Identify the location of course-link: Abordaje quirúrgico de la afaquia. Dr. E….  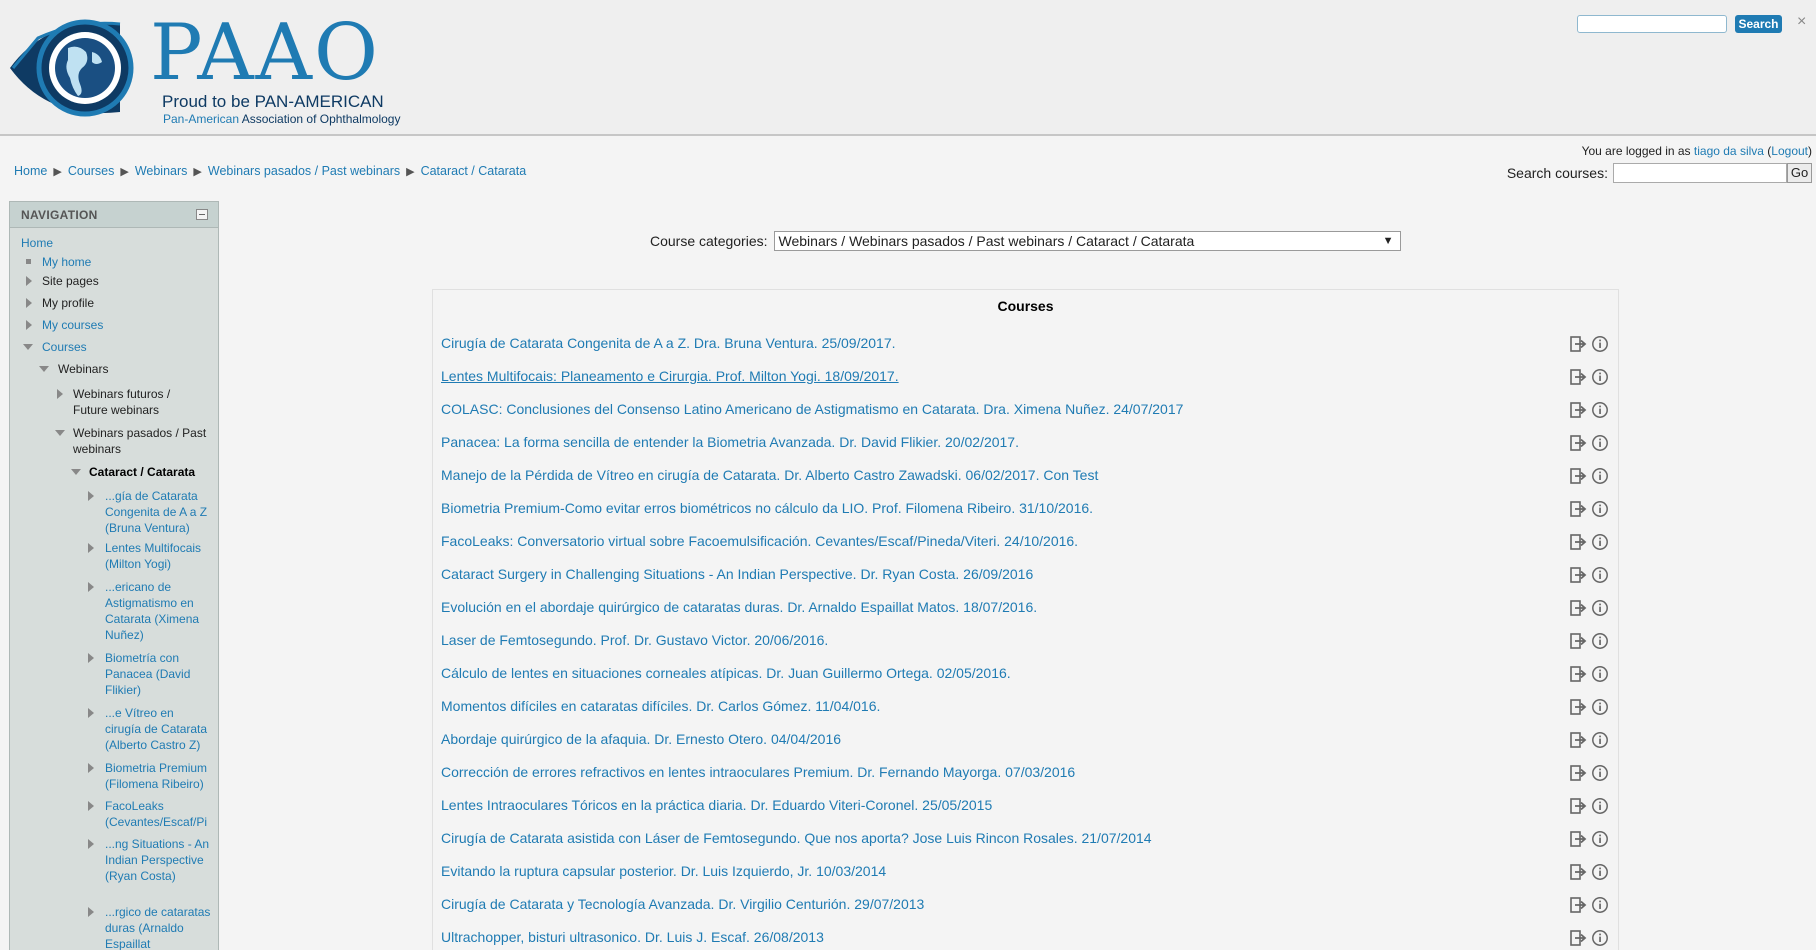
(641, 739).